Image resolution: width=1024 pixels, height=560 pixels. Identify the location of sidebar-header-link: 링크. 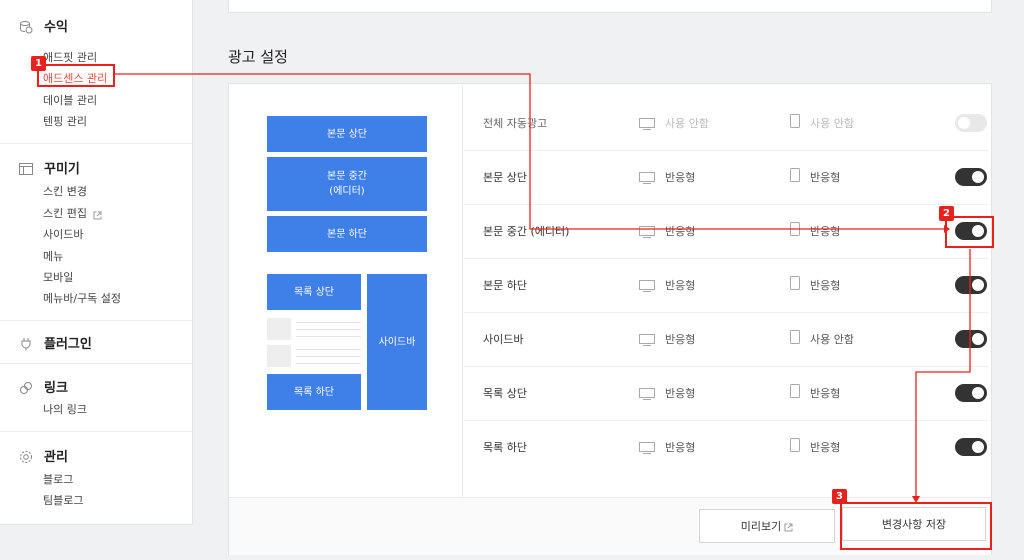
(43, 386).